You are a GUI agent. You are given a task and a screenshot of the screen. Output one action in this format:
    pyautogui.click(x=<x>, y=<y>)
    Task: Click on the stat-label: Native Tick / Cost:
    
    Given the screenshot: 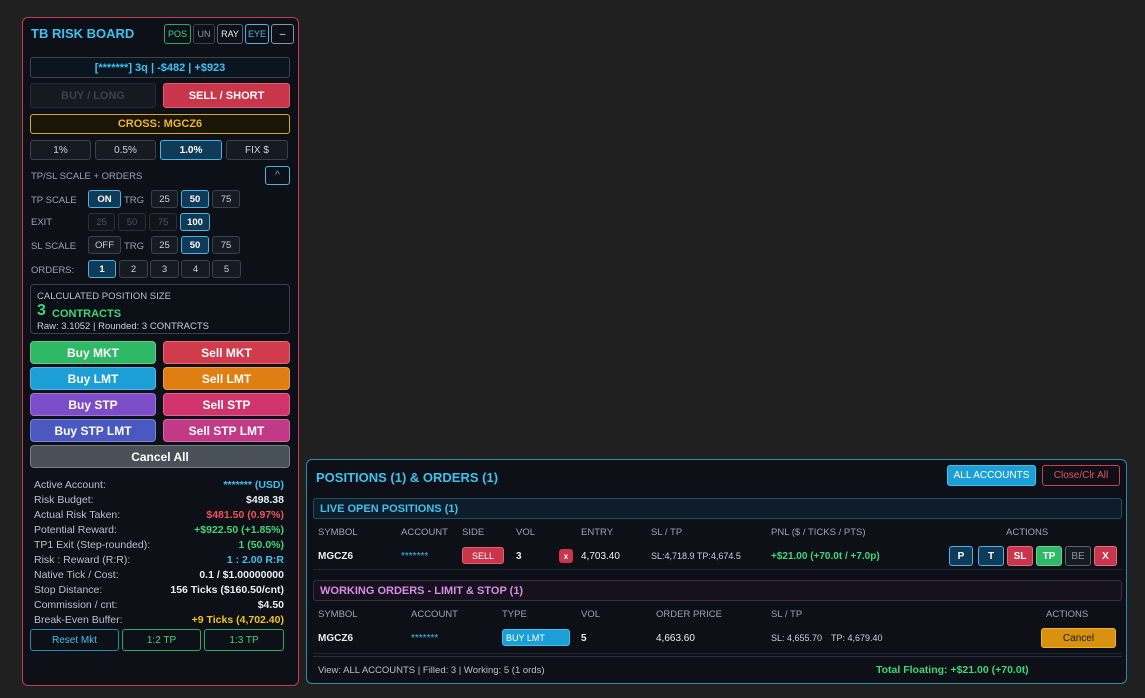 What is the action you would take?
    pyautogui.click(x=76, y=575)
    